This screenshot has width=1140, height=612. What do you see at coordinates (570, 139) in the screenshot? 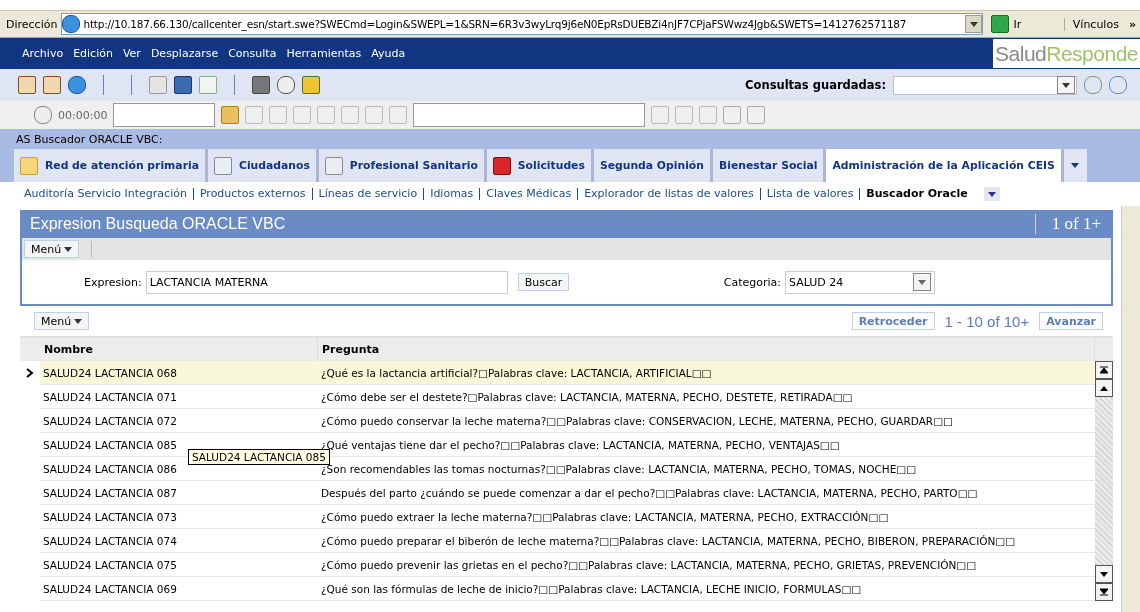
I see `breadcrumb-text: AS Buscador ORACLE VBC:` at bounding box center [570, 139].